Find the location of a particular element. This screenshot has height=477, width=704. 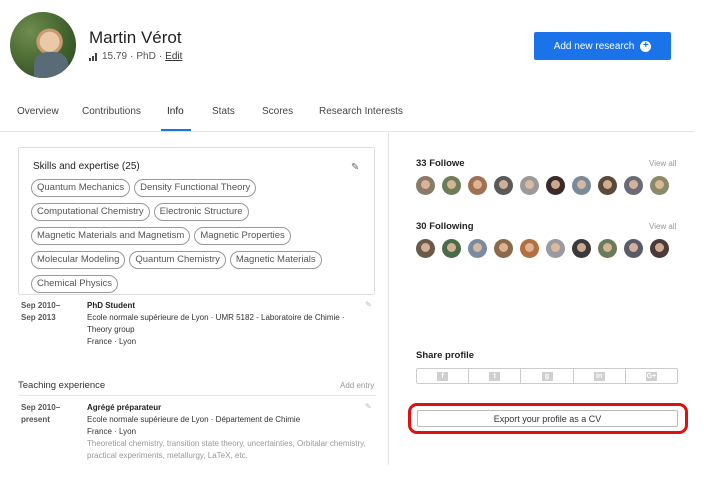

linkedin-icon: in is located at coordinates (599, 376).